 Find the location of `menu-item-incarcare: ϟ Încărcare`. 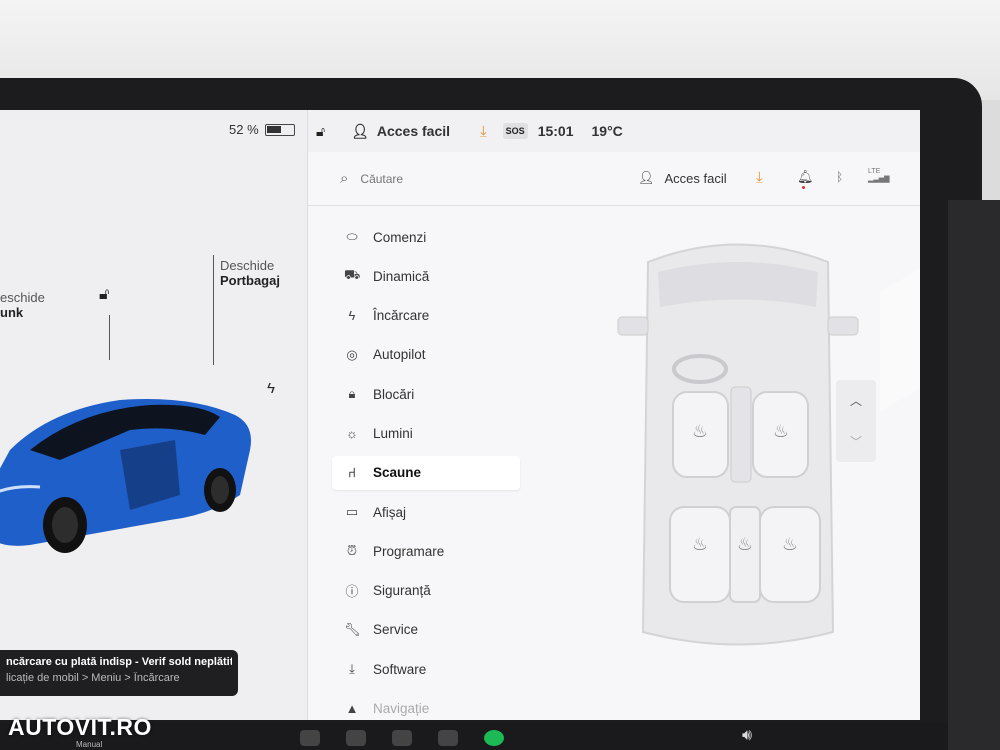

menu-item-incarcare: ϟ Încărcare is located at coordinates (426, 316).